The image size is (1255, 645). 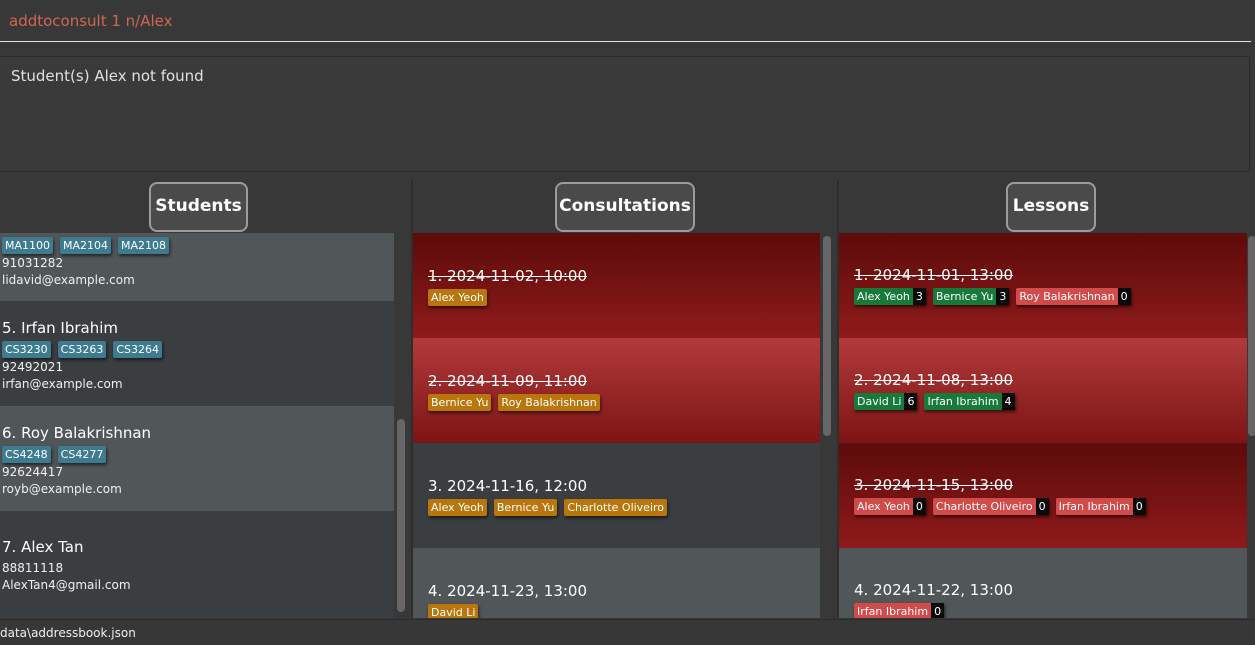 What do you see at coordinates (107, 76) in the screenshot?
I see `result-message: Student(s) Alex not found` at bounding box center [107, 76].